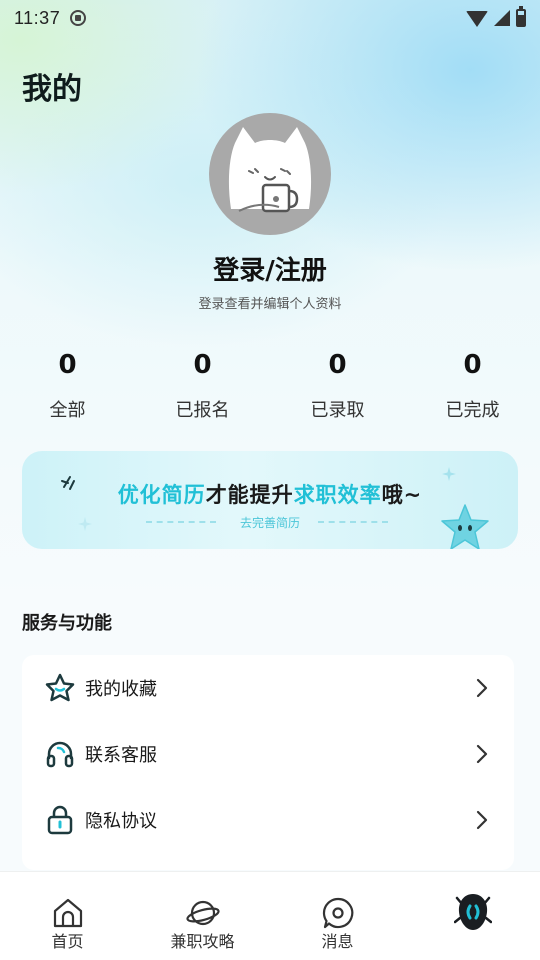 Image resolution: width=540 pixels, height=960 pixels. Describe the element at coordinates (472, 912) in the screenshot. I see `mine-icon` at that location.